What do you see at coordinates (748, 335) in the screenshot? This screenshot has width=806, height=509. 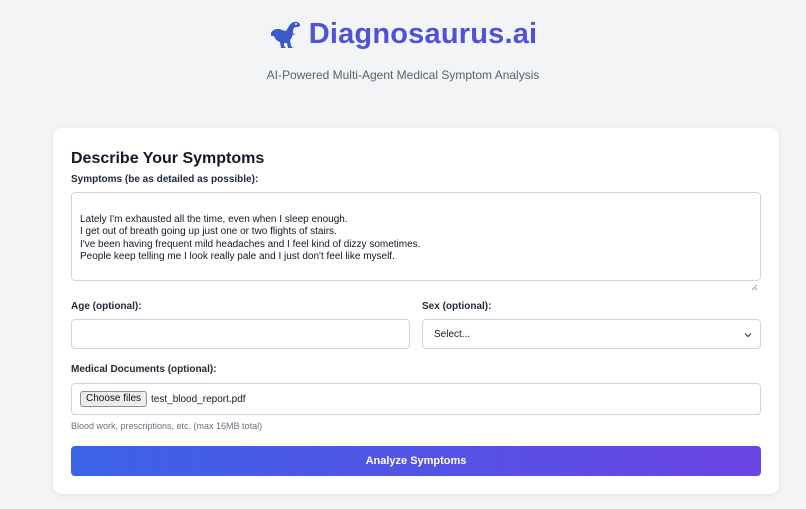 I see `chevron-down-icon` at bounding box center [748, 335].